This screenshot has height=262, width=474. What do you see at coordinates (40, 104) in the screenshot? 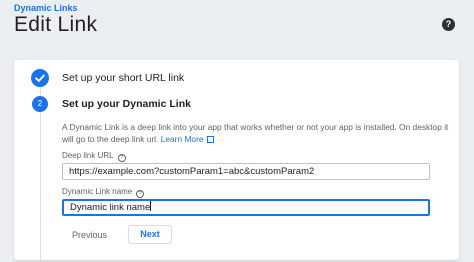
I see `step-2-number: 2` at bounding box center [40, 104].